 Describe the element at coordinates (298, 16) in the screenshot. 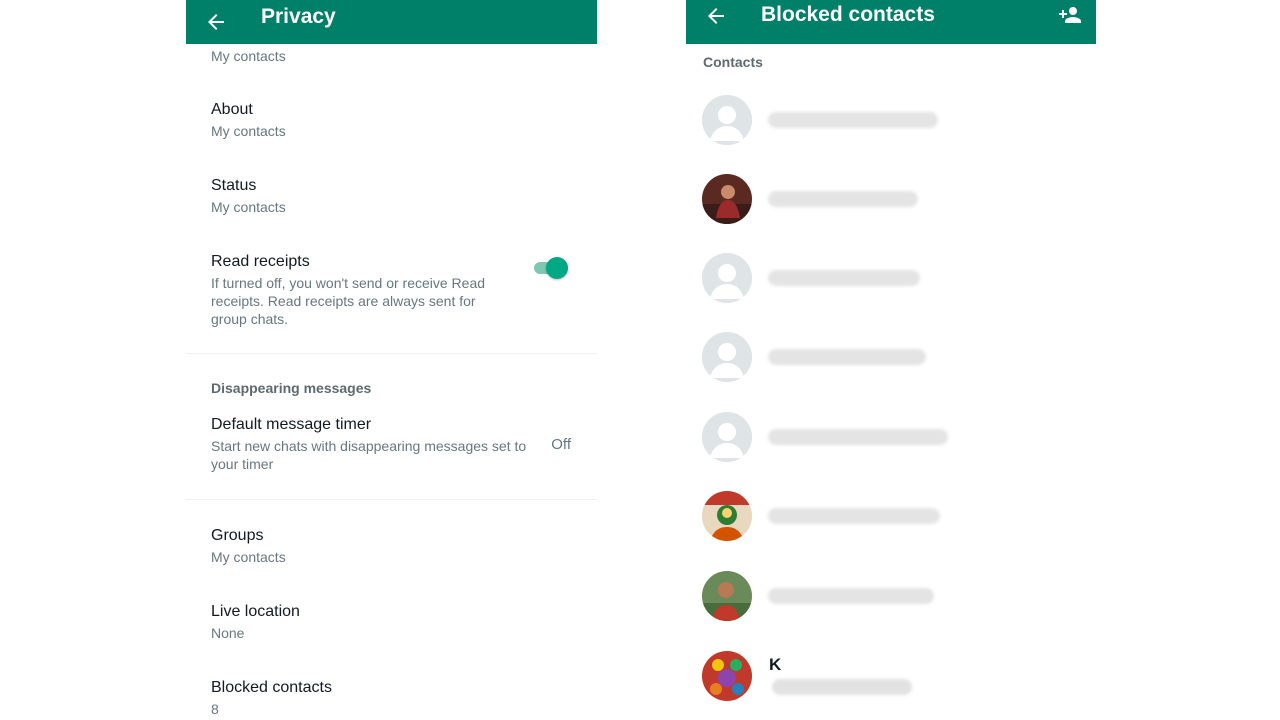

I see `page-title: Privacy` at that location.